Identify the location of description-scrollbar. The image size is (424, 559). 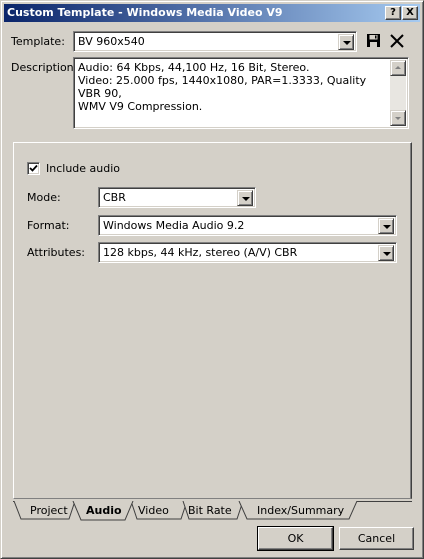
(398, 93).